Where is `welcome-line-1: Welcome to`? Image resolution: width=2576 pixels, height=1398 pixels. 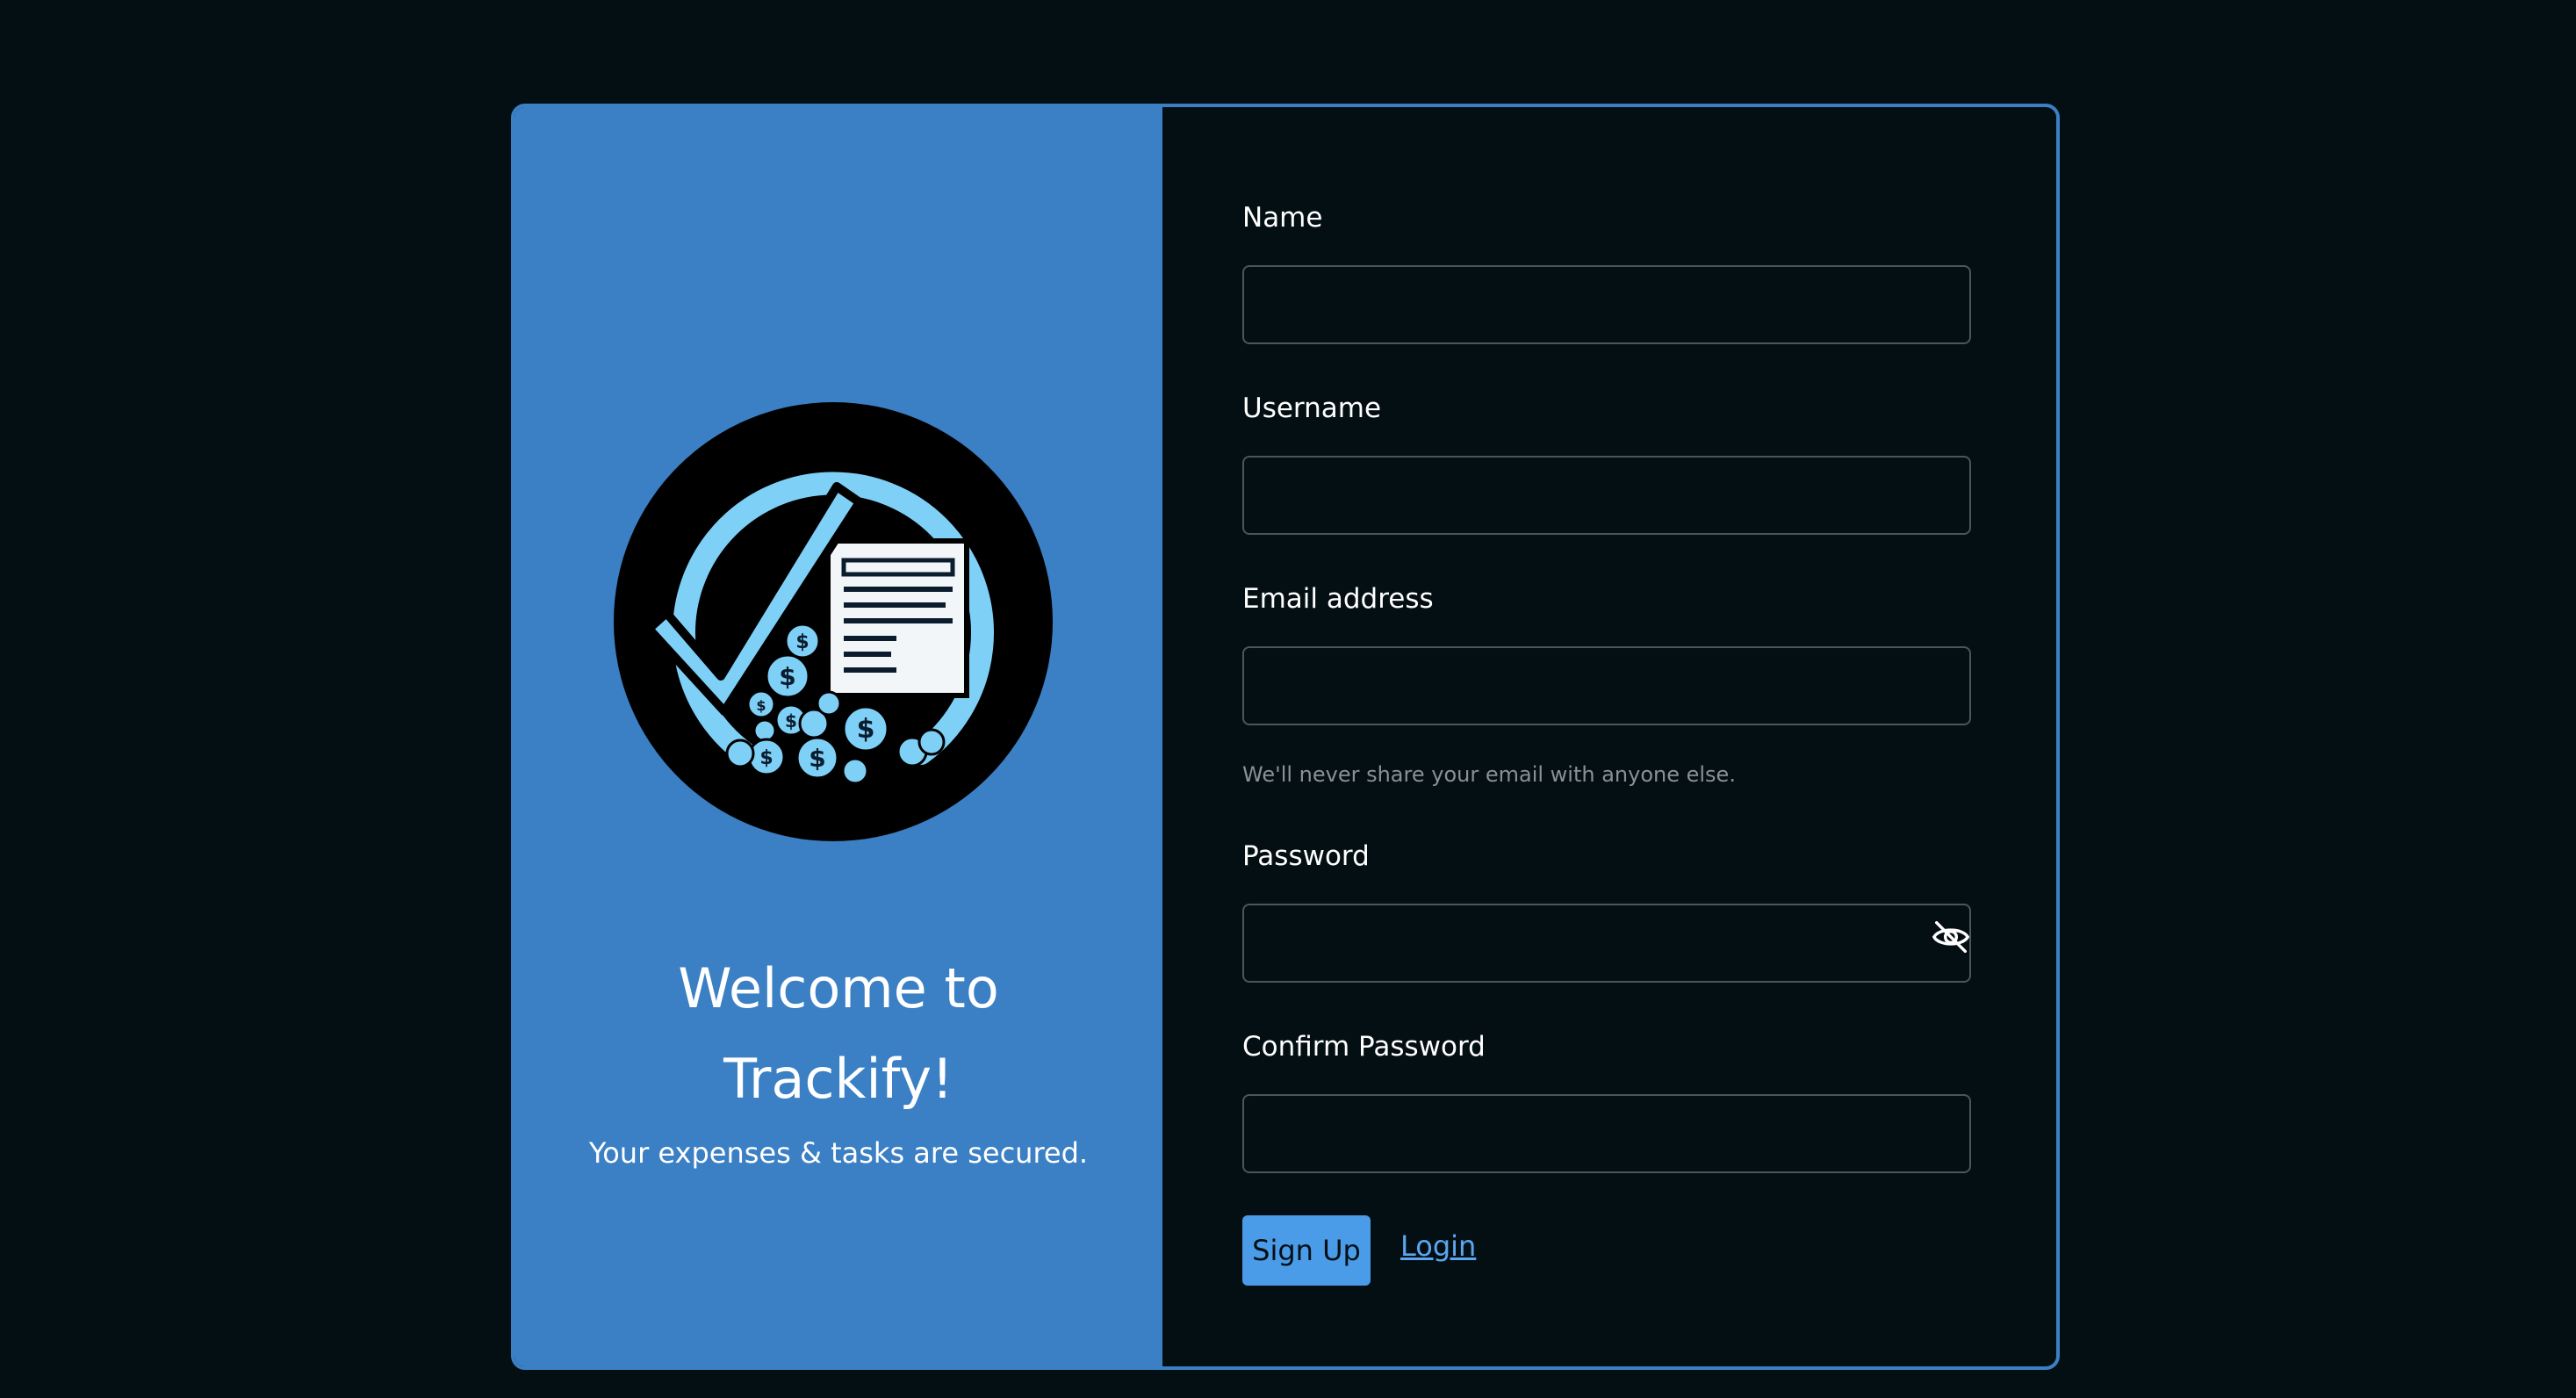 welcome-line-1: Welcome to is located at coordinates (838, 988).